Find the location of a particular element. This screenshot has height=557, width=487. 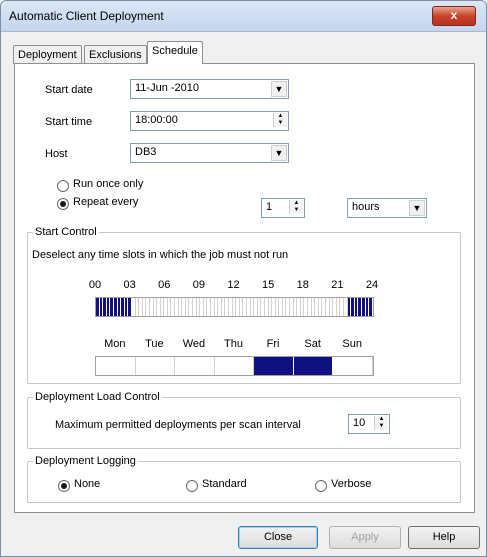

run-once-radio is located at coordinates (63, 186).